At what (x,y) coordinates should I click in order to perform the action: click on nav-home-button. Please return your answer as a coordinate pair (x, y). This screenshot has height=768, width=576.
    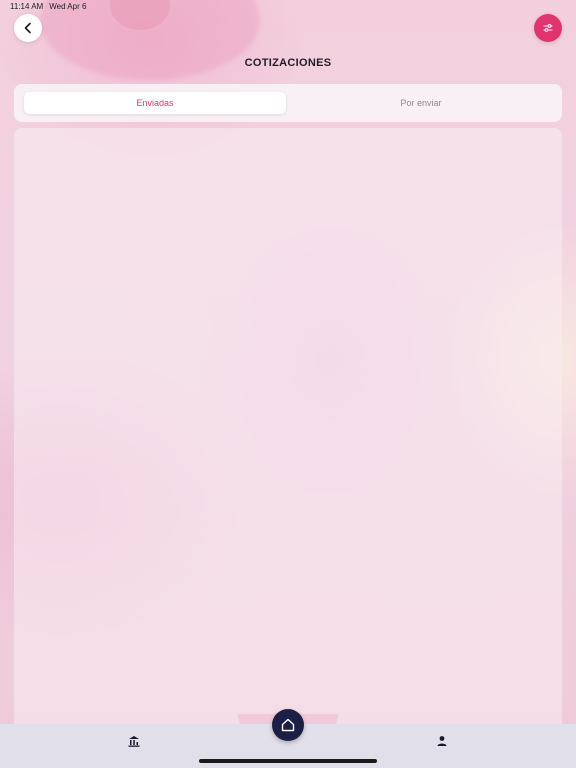
    Looking at the image, I should click on (288, 725).